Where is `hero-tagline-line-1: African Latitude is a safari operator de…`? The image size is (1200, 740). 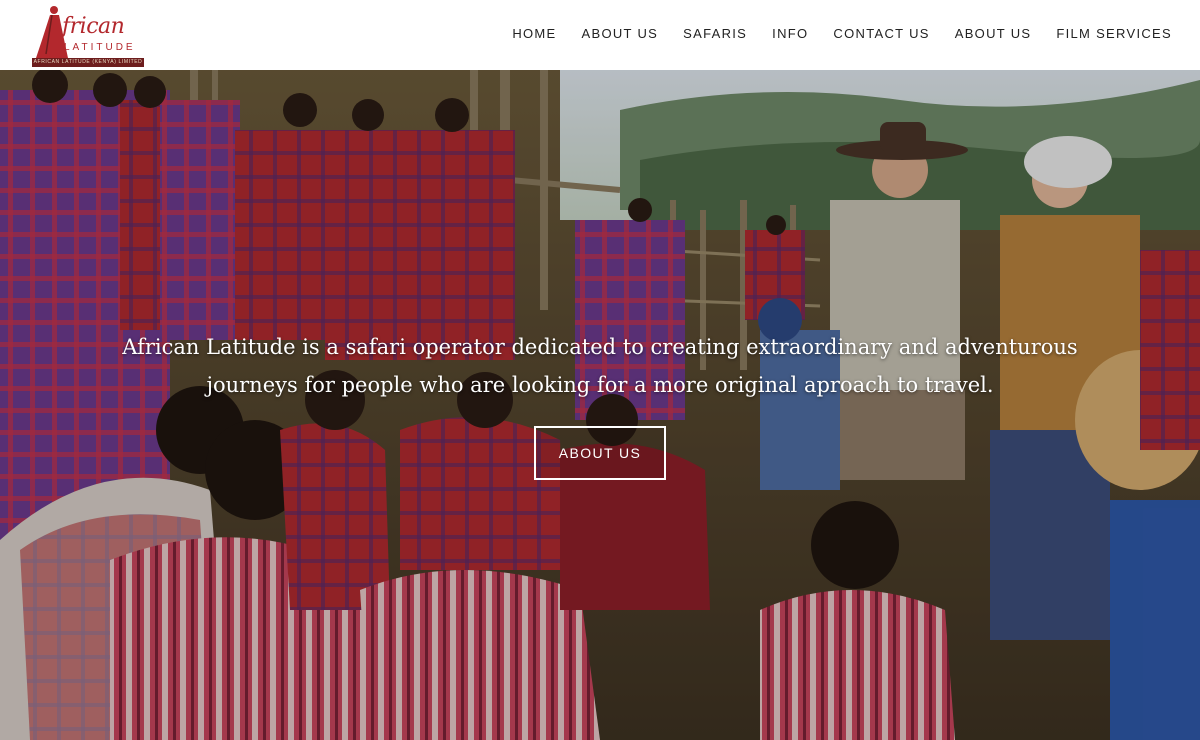 hero-tagline-line-1: African Latitude is a safari operator de… is located at coordinates (600, 347).